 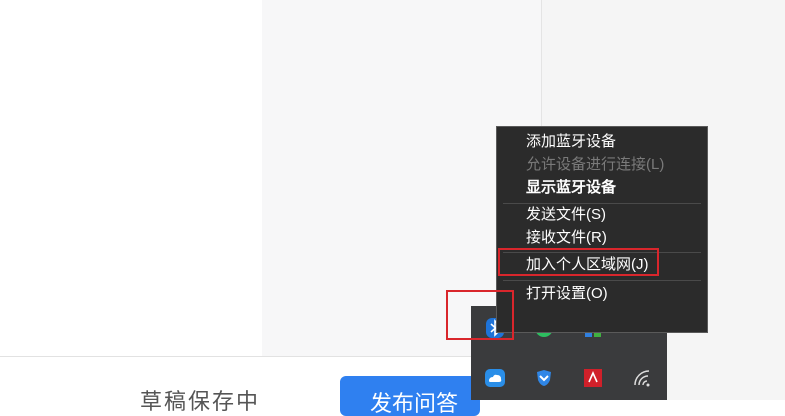 I want to click on menu-item-open-settings: 打开设置(O), so click(x=567, y=294).